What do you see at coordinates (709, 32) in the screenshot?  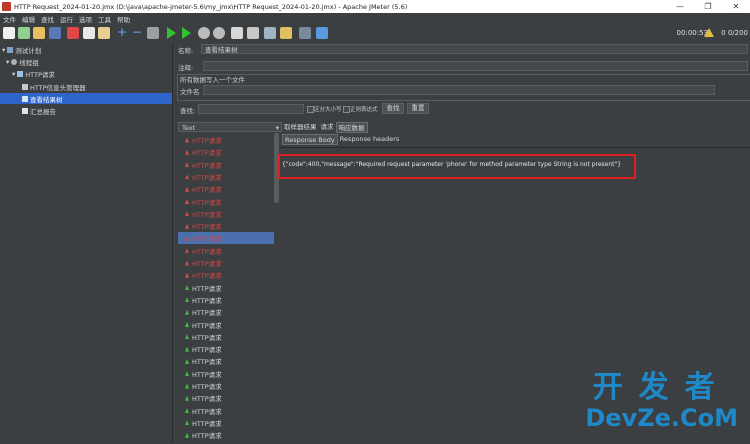 I see `warning-icon` at bounding box center [709, 32].